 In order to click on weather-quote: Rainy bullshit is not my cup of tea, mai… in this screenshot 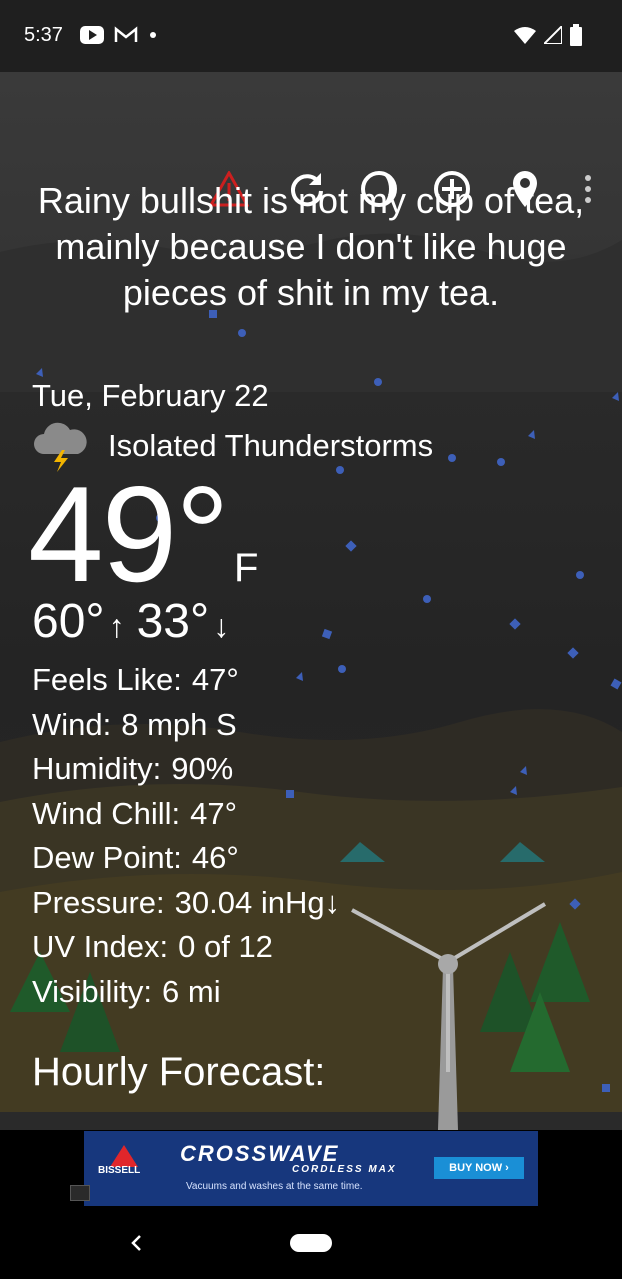, I will do `click(311, 246)`.